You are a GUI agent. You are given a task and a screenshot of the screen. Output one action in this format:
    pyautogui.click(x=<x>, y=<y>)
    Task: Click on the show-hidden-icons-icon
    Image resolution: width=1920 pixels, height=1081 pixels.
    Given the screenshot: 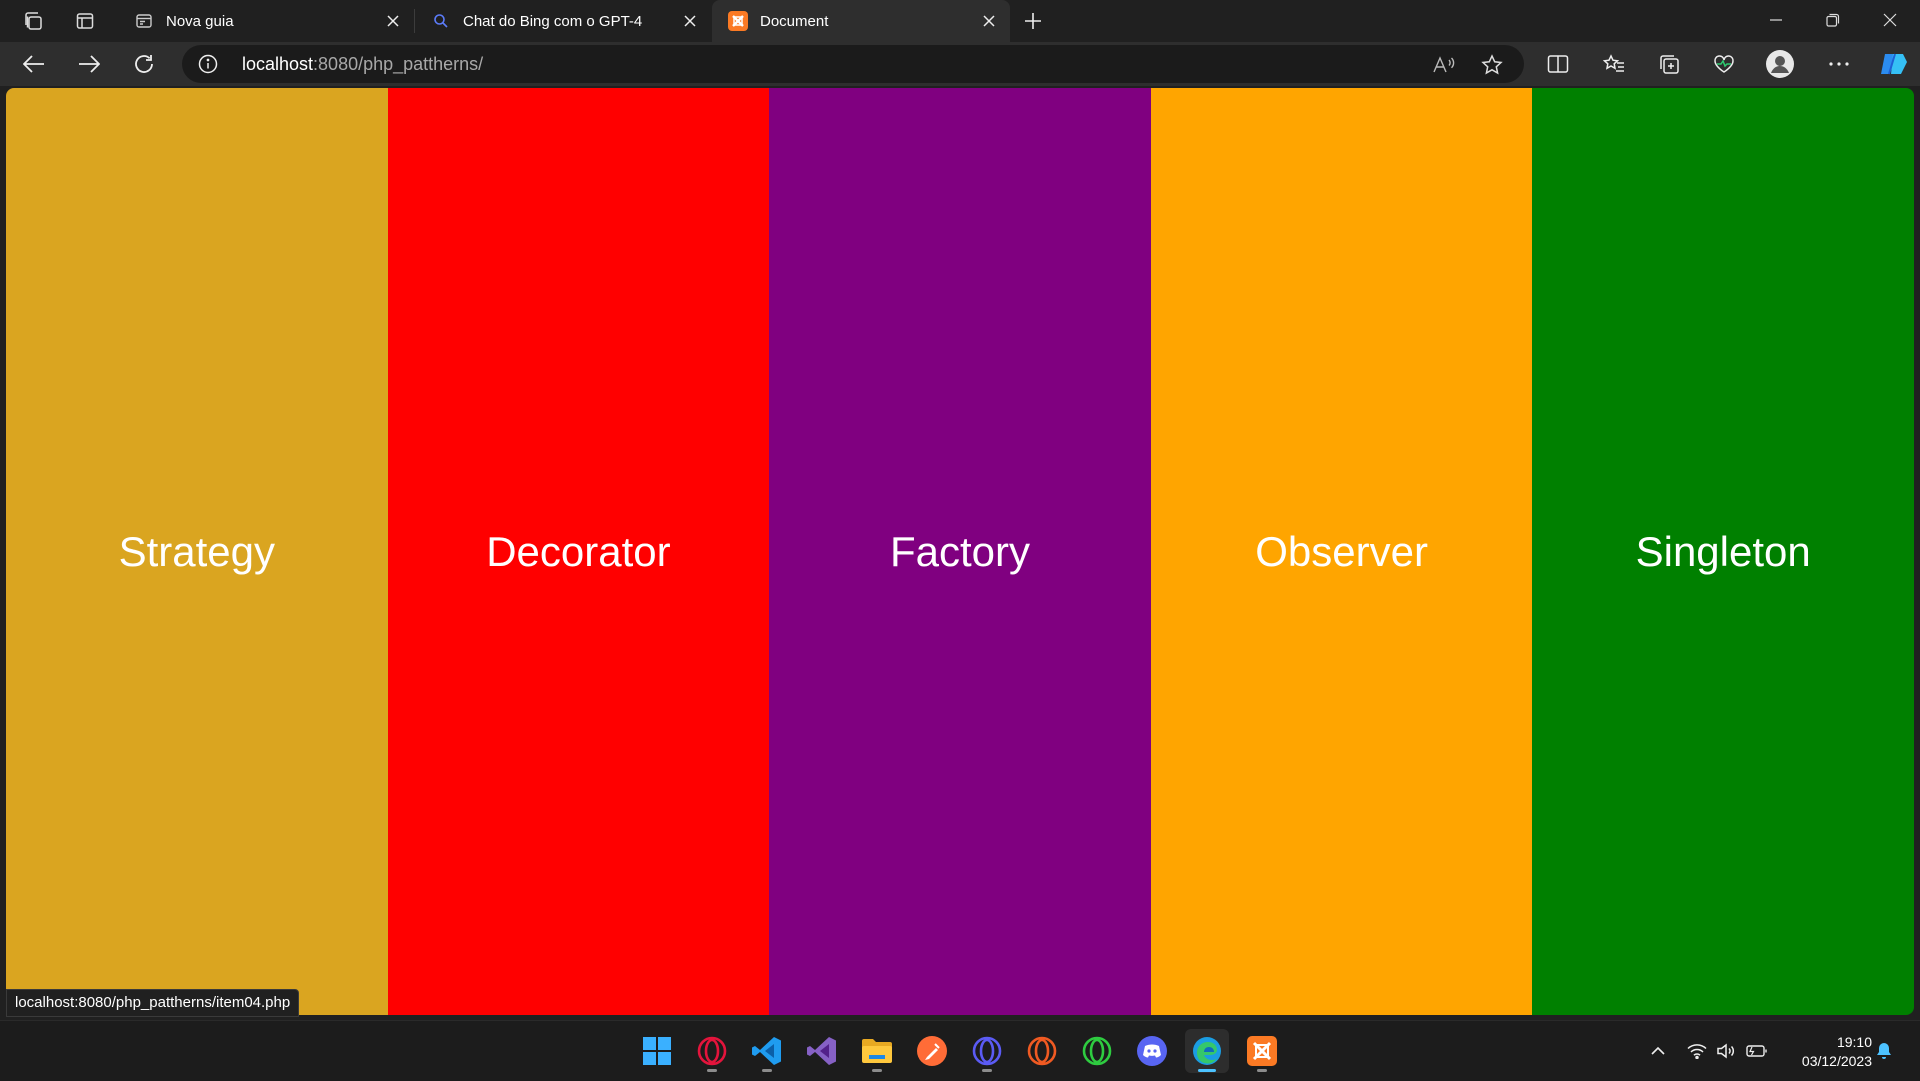 What is the action you would take?
    pyautogui.click(x=1658, y=1051)
    